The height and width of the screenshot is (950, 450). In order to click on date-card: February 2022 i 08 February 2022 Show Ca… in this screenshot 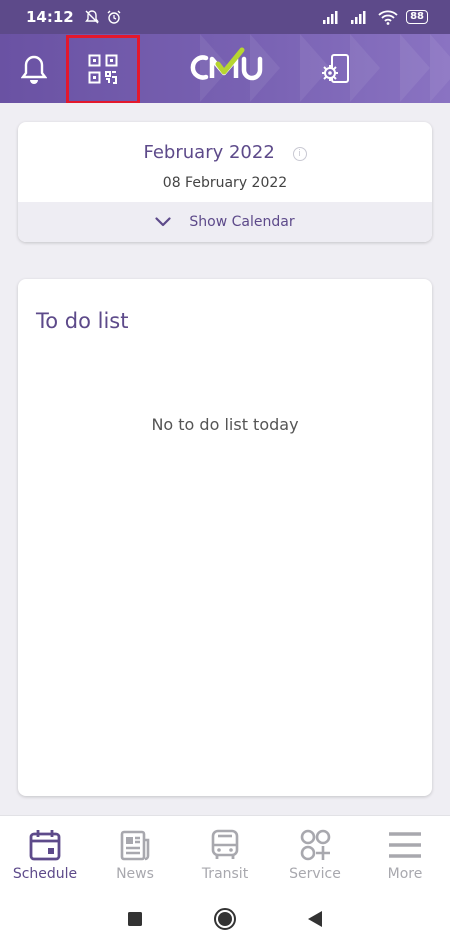, I will do `click(225, 182)`.